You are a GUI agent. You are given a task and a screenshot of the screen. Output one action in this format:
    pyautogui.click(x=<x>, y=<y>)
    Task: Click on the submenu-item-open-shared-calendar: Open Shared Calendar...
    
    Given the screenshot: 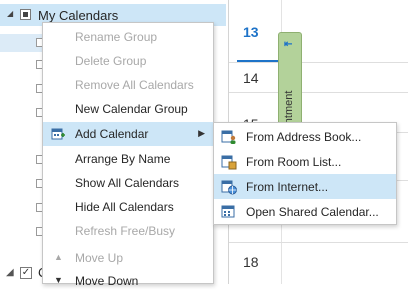 What is the action you would take?
    pyautogui.click(x=305, y=211)
    